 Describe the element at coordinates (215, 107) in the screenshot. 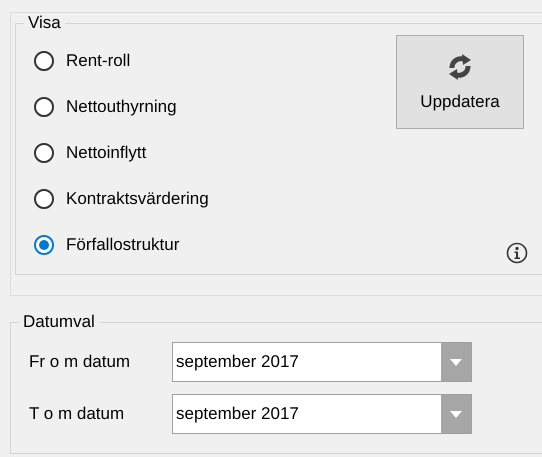

I see `radio-option: Nettouthyrning` at that location.